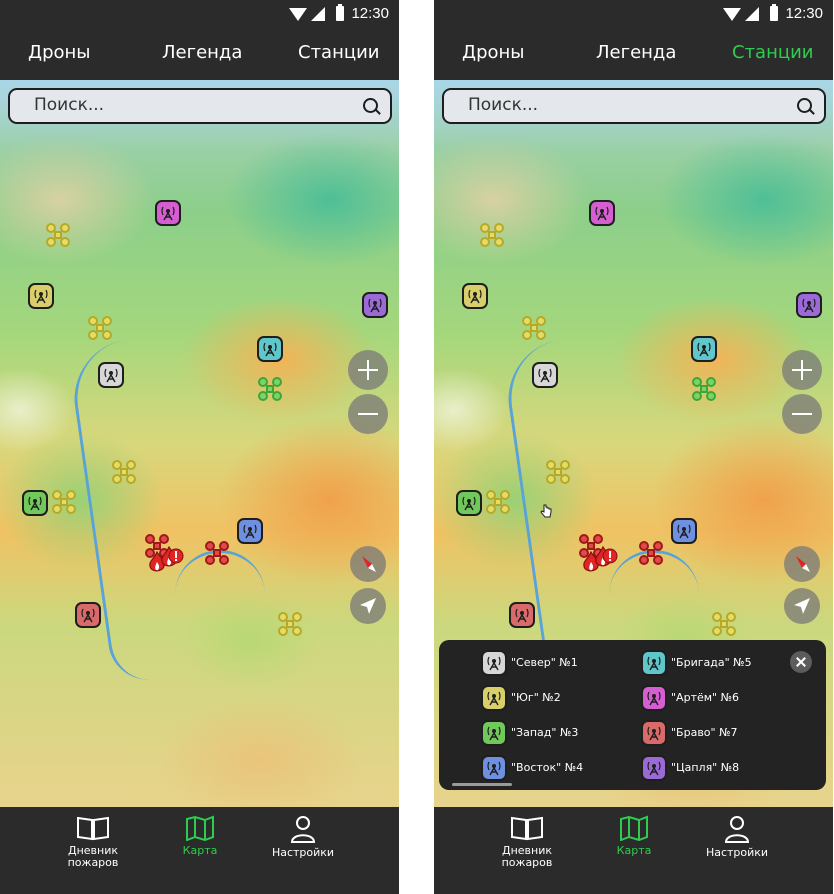 Image resolution: width=834 pixels, height=894 pixels. I want to click on hand-cursor-icon, so click(546, 511).